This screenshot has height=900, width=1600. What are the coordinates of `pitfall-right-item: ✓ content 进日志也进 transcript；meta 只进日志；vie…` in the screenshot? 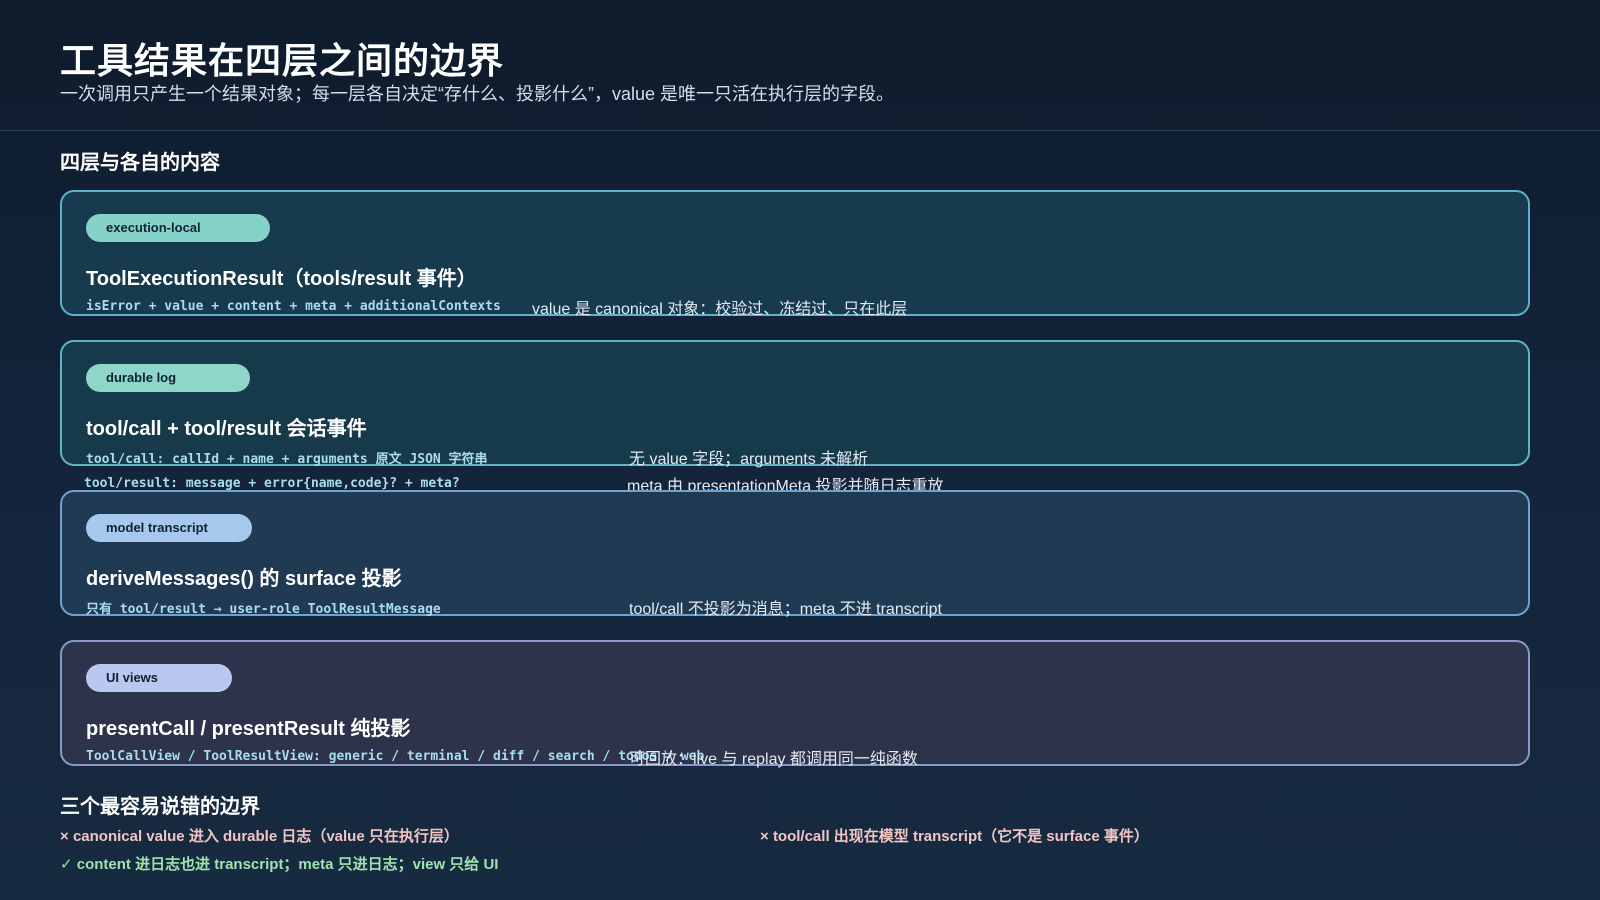 It's located at (279, 863).